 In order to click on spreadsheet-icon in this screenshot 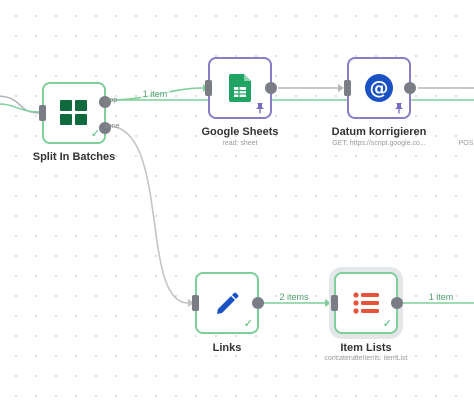, I will do `click(240, 88)`.